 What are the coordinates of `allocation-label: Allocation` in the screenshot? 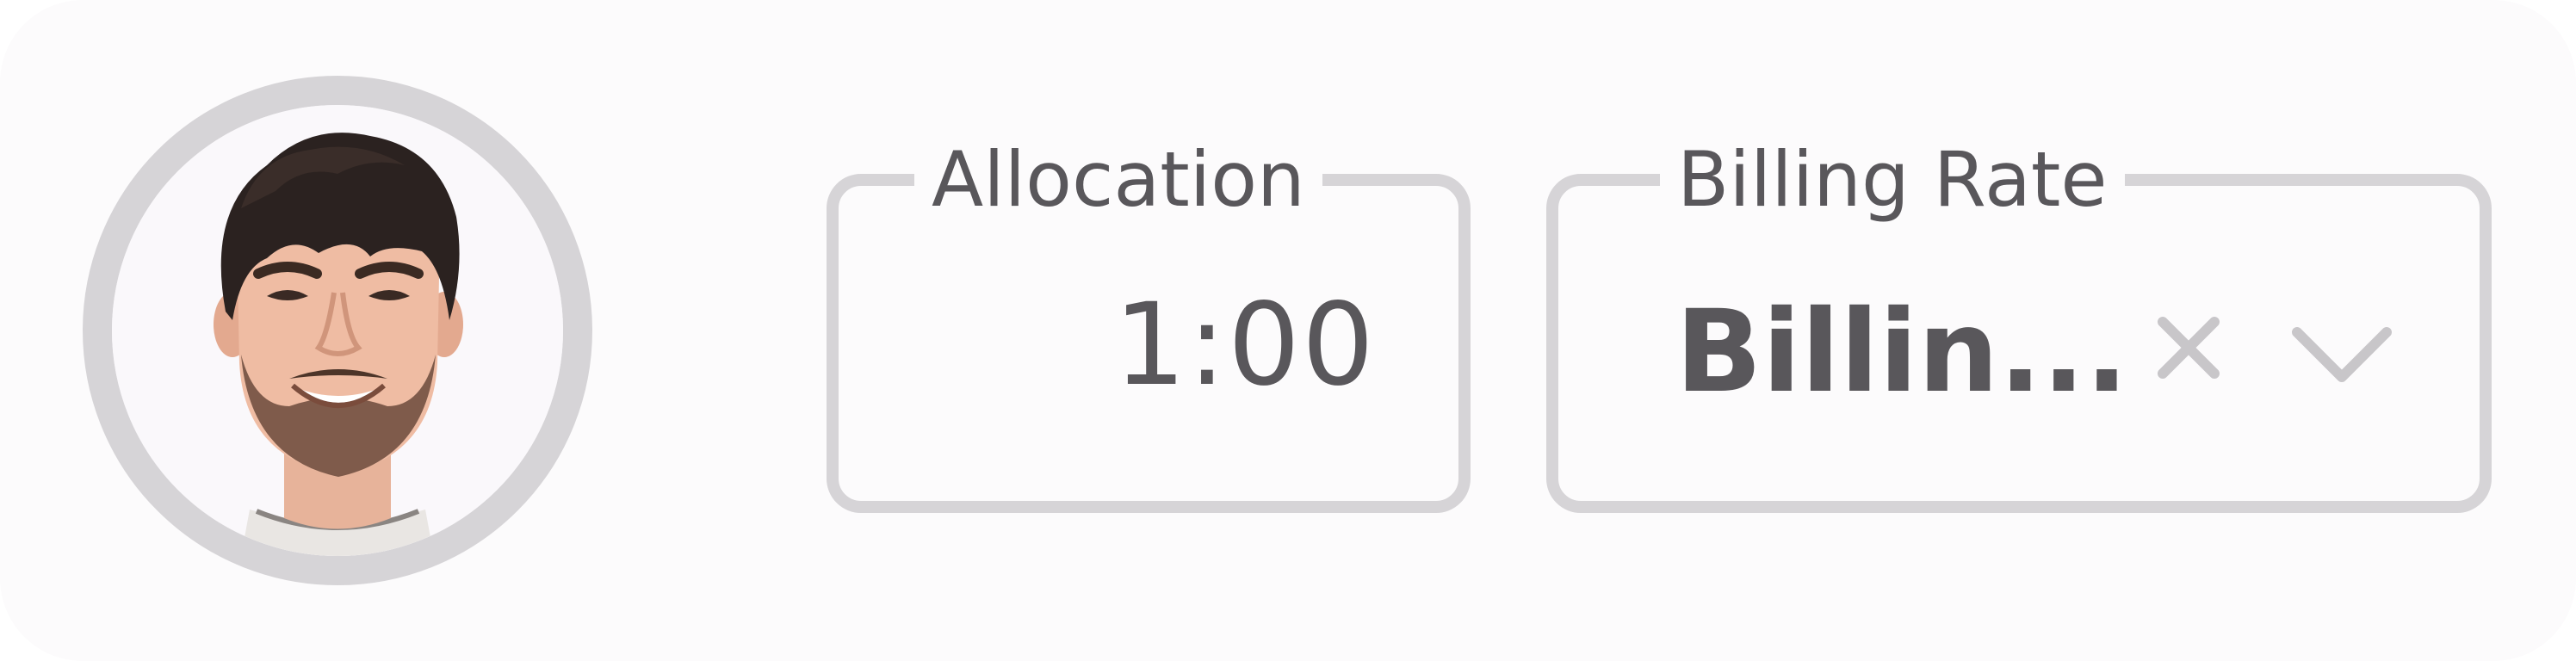 It's located at (1118, 180).